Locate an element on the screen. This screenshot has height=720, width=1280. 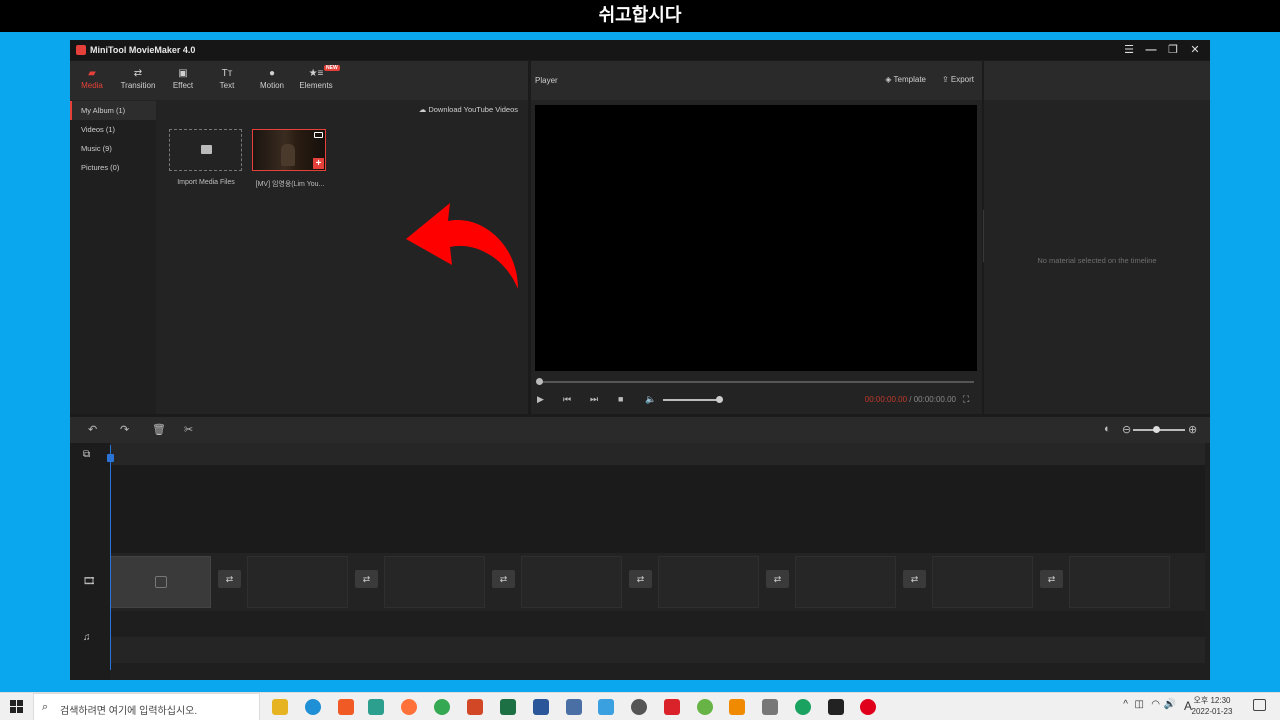
chrome-alt-icon is located at coordinates (803, 707).